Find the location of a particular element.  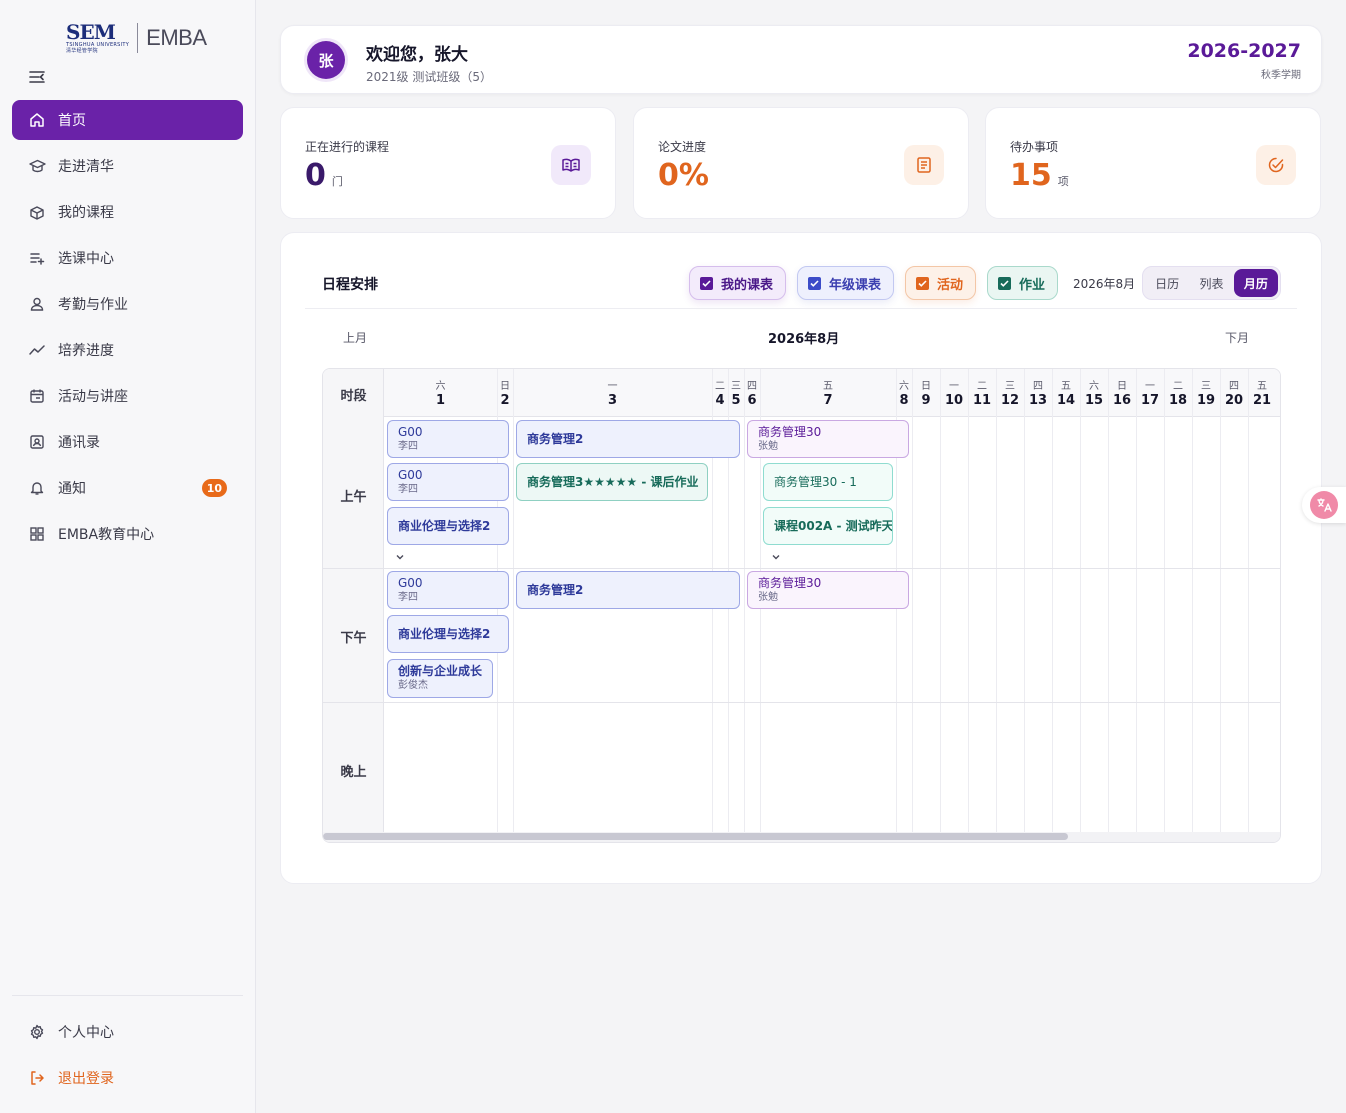

event-g00-pm: G00 李四 is located at coordinates (448, 590).